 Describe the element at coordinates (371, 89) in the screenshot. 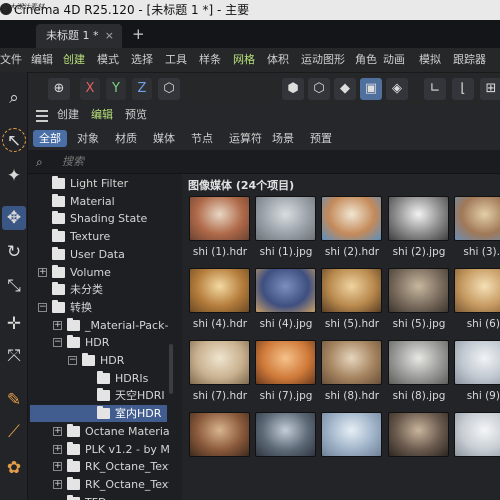

I see `model-mode-icon: ▣` at that location.